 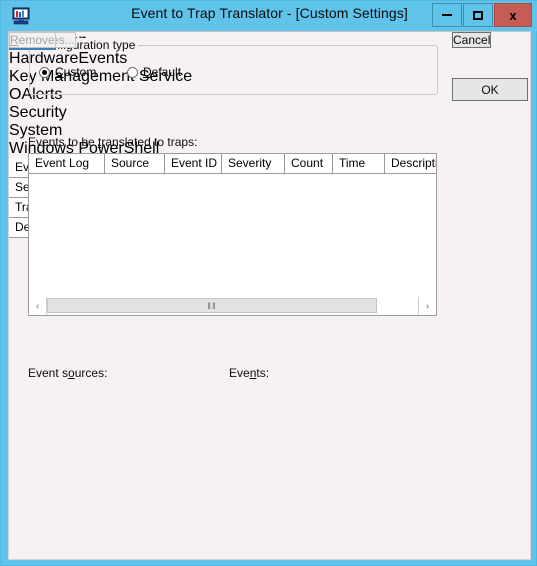 I want to click on tree-item: Security, so click(x=269, y=113).